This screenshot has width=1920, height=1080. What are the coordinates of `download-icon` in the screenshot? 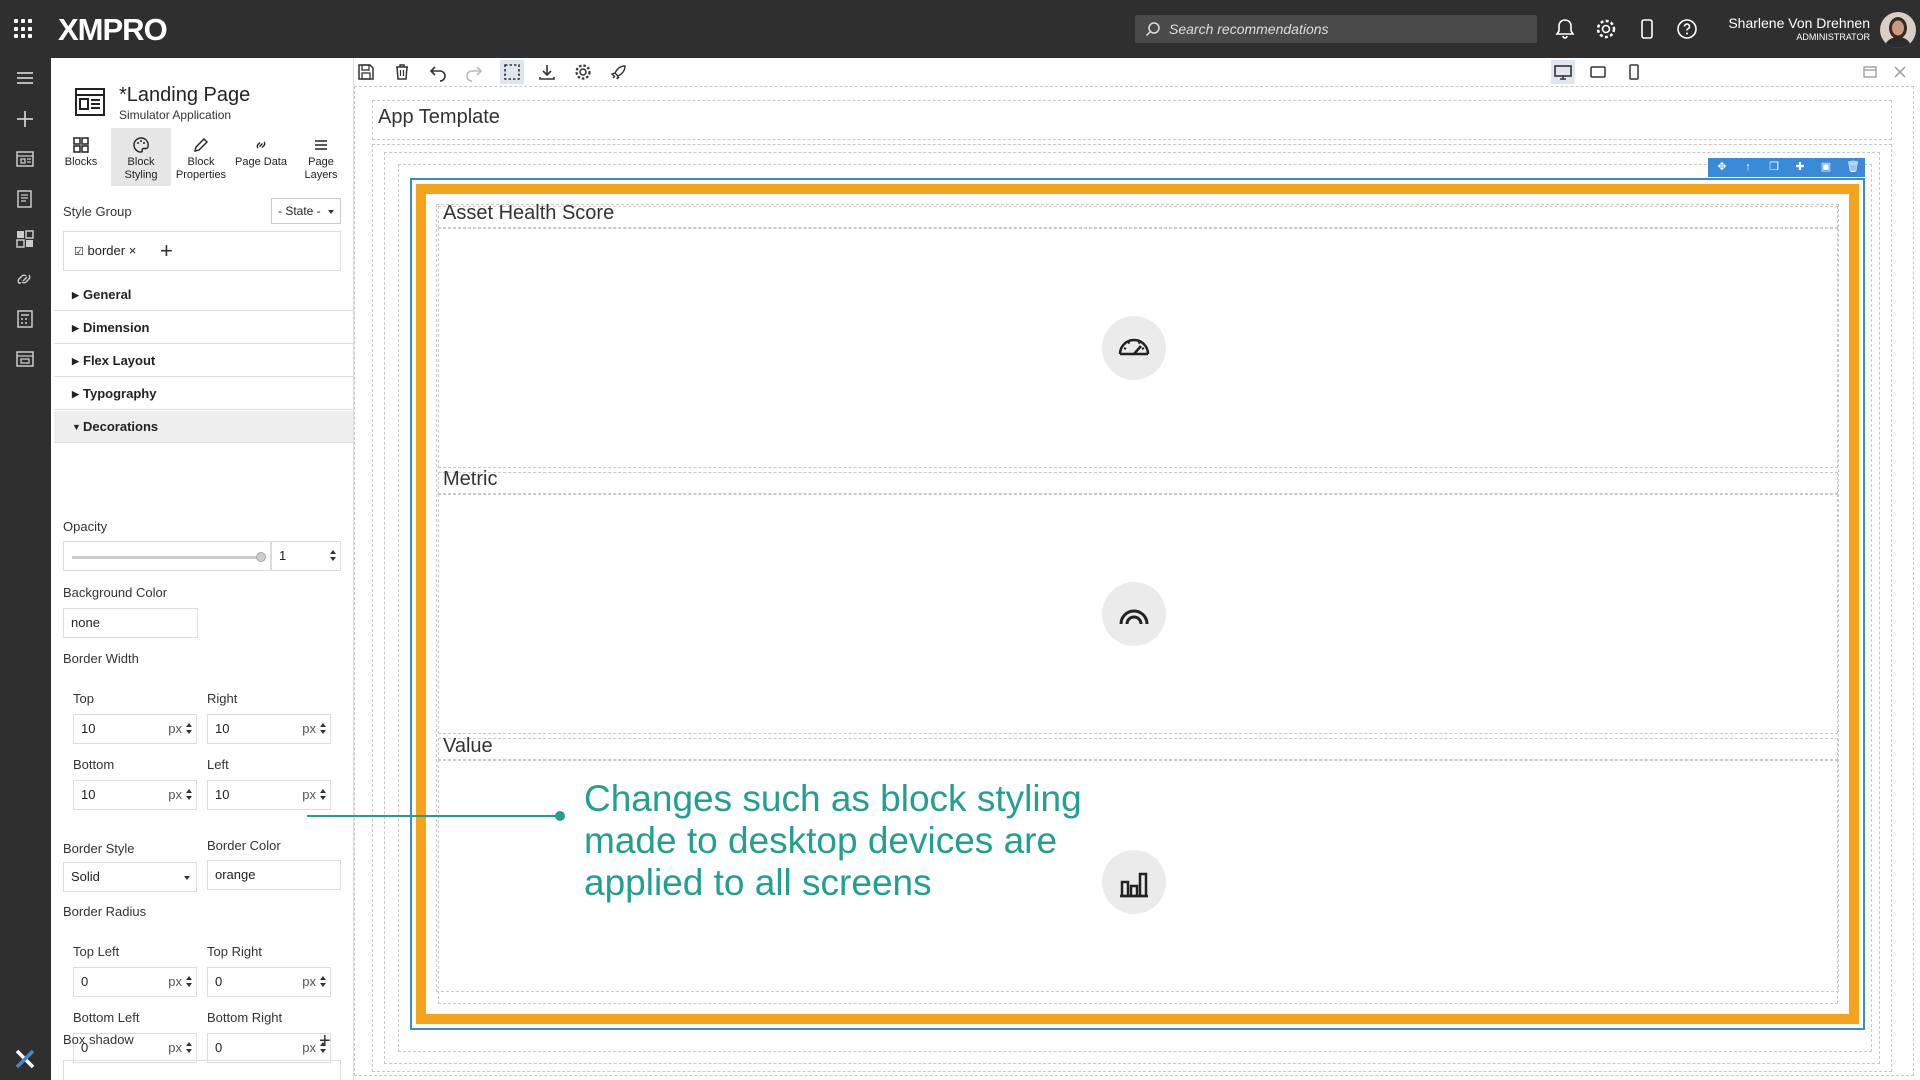 It's located at (547, 72).